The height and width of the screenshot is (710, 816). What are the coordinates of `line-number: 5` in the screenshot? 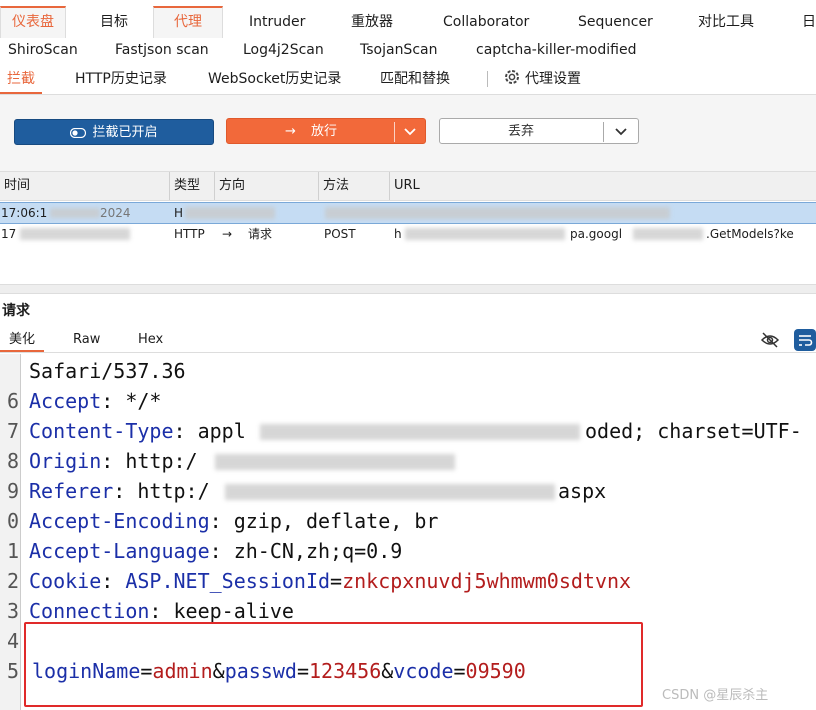 It's located at (12, 671).